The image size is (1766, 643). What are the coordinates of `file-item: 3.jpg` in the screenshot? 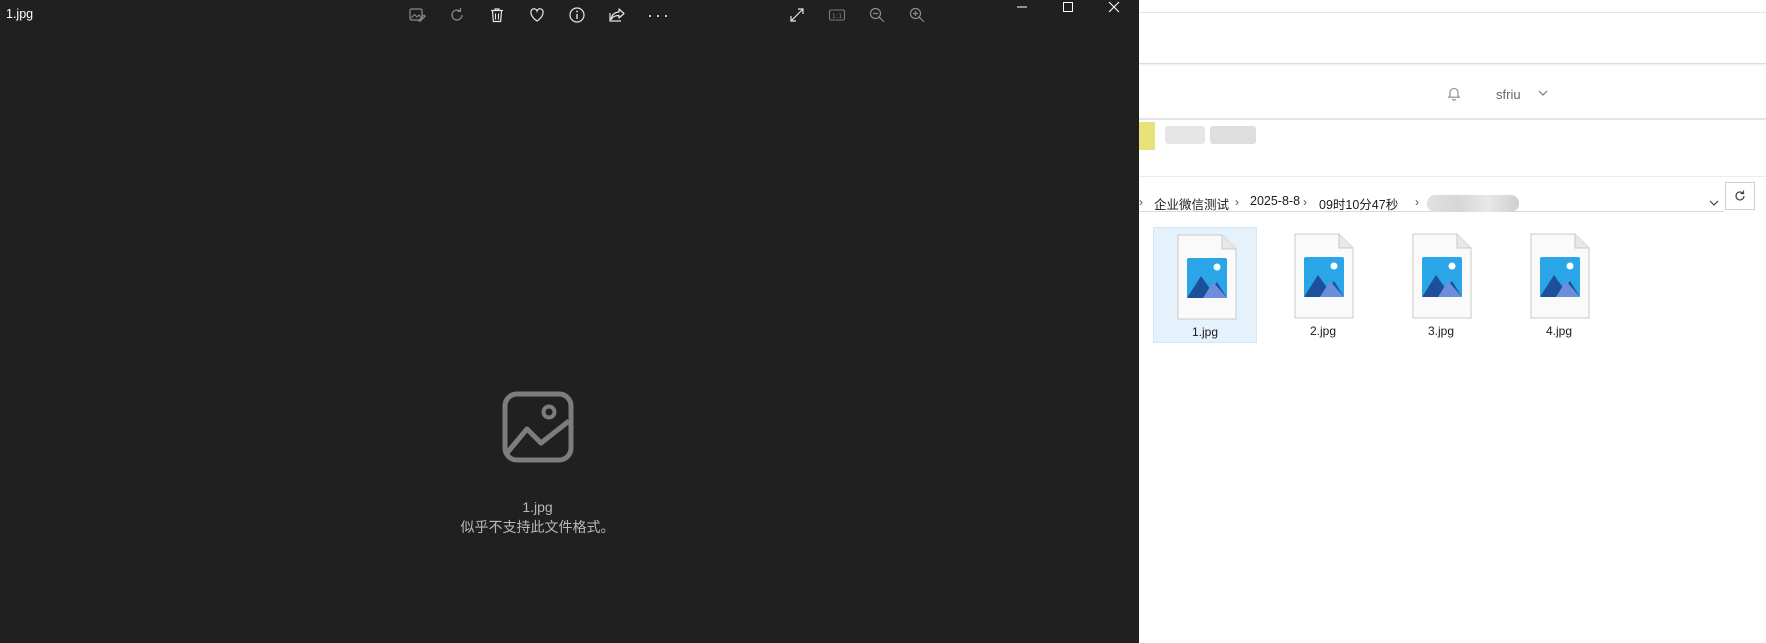 It's located at (1441, 285).